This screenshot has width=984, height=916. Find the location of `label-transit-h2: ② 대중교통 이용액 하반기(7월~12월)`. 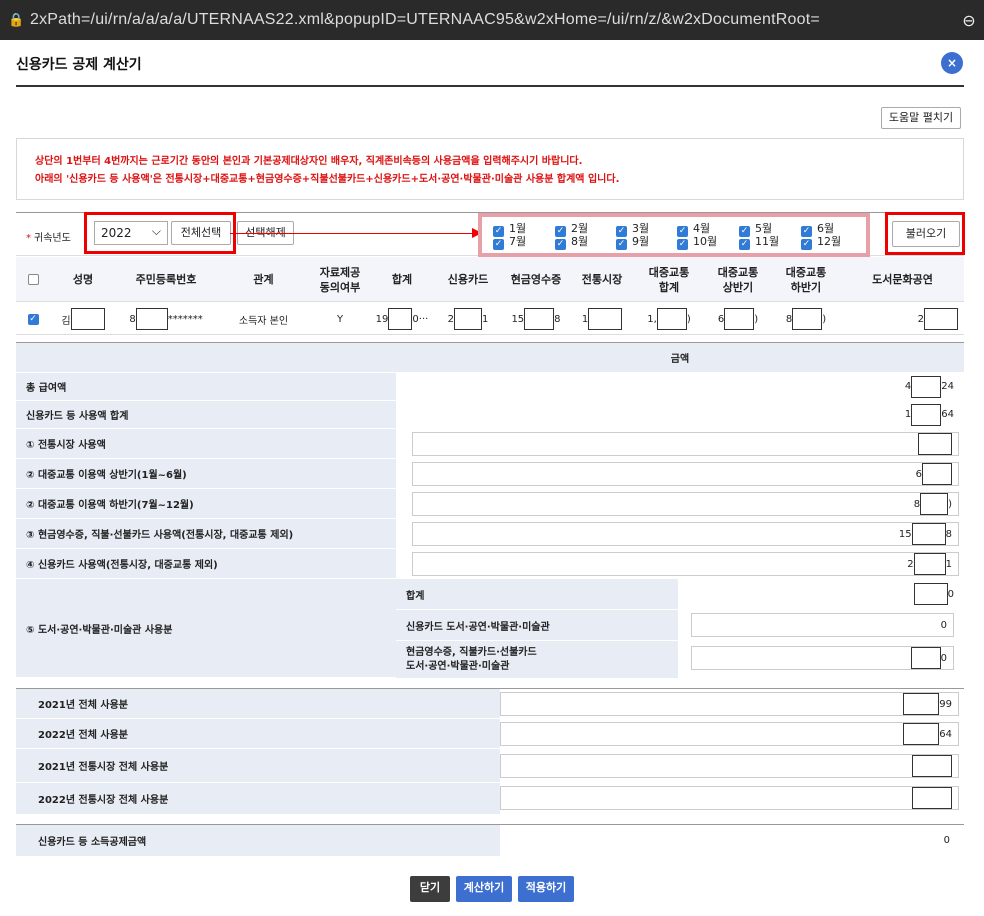

label-transit-h2: ② 대중교통 이용액 하반기(7월~12월) is located at coordinates (206, 503).